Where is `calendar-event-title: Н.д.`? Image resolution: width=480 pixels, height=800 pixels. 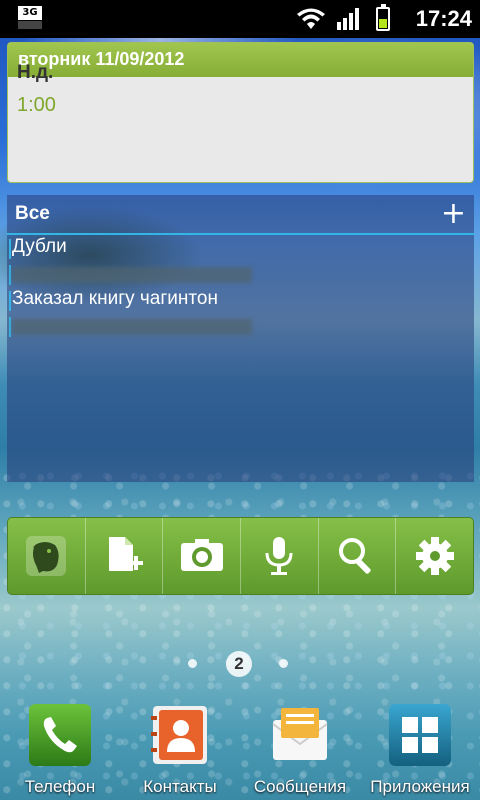
calendar-event-title: Н.д. is located at coordinates (35, 73).